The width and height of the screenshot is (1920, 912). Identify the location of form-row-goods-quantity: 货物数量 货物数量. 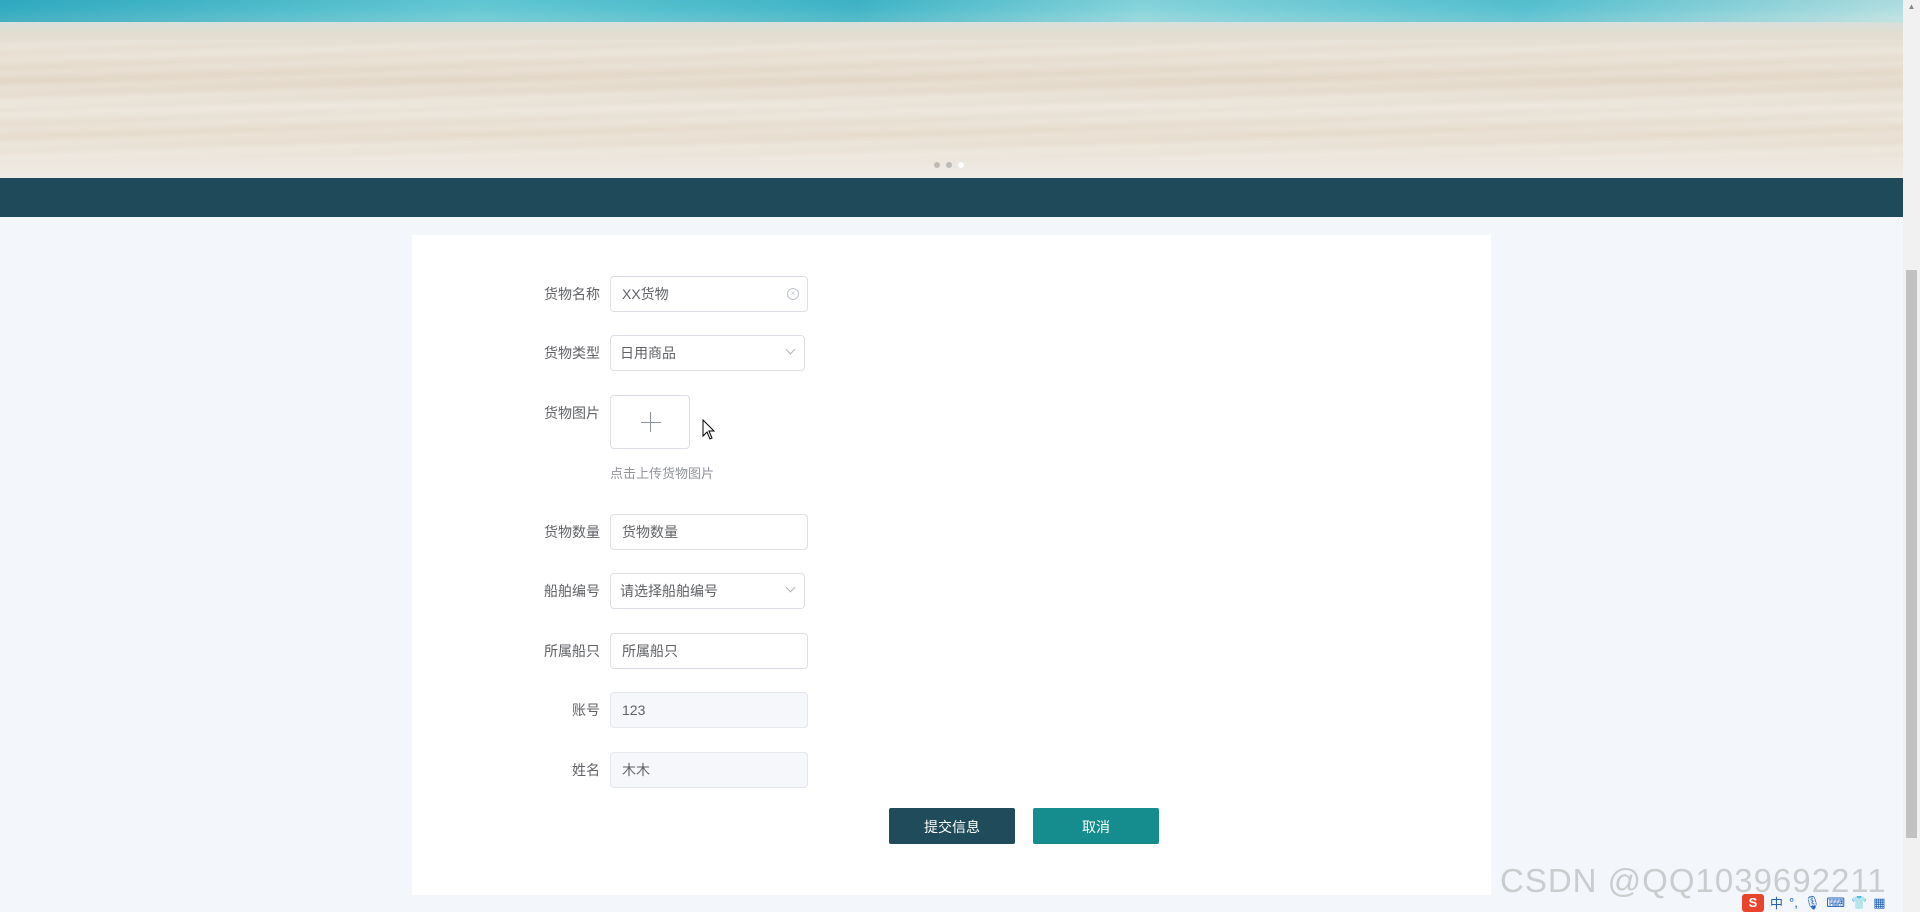
(951, 532).